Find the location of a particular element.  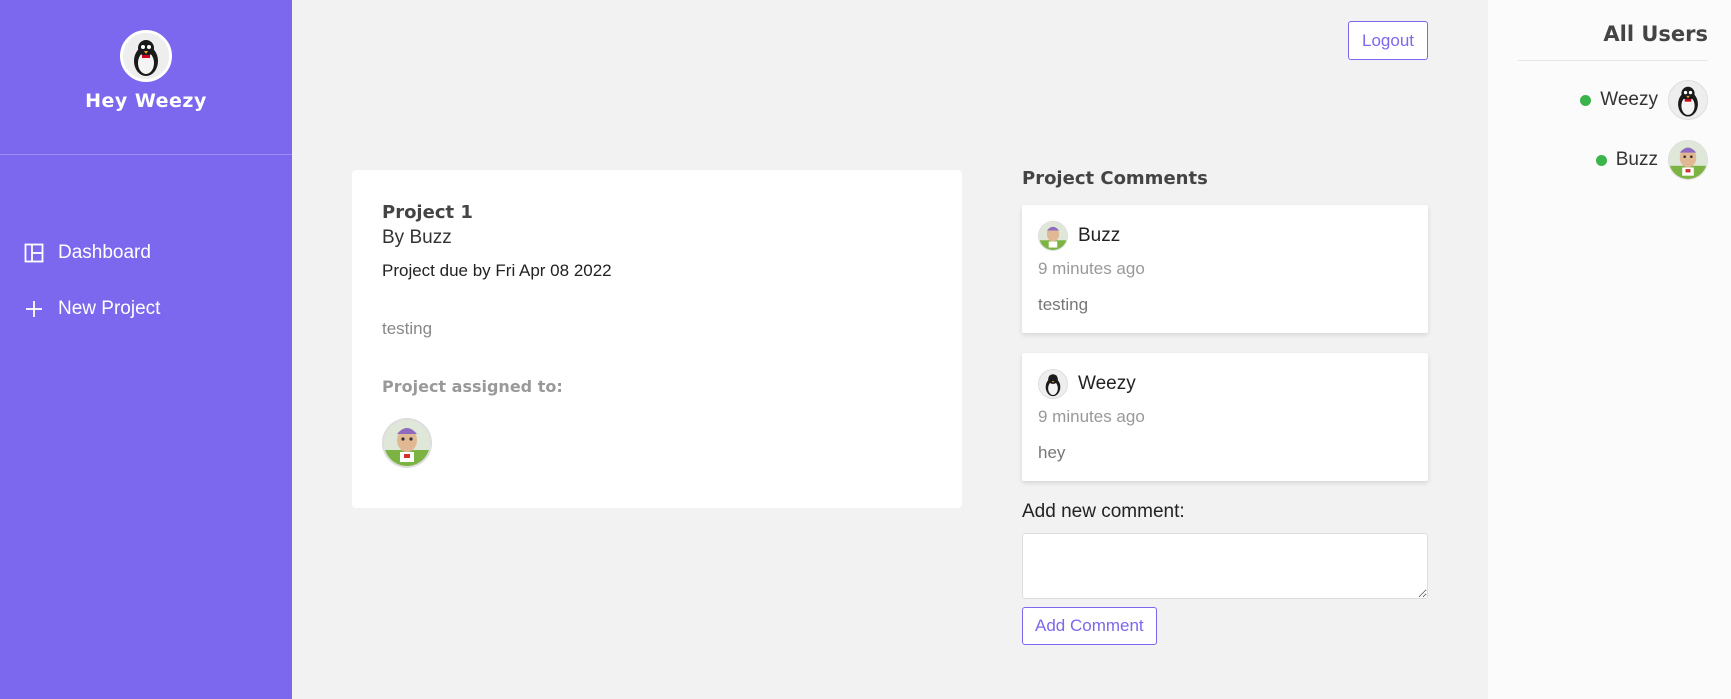

users-title: All Users is located at coordinates (1613, 41).